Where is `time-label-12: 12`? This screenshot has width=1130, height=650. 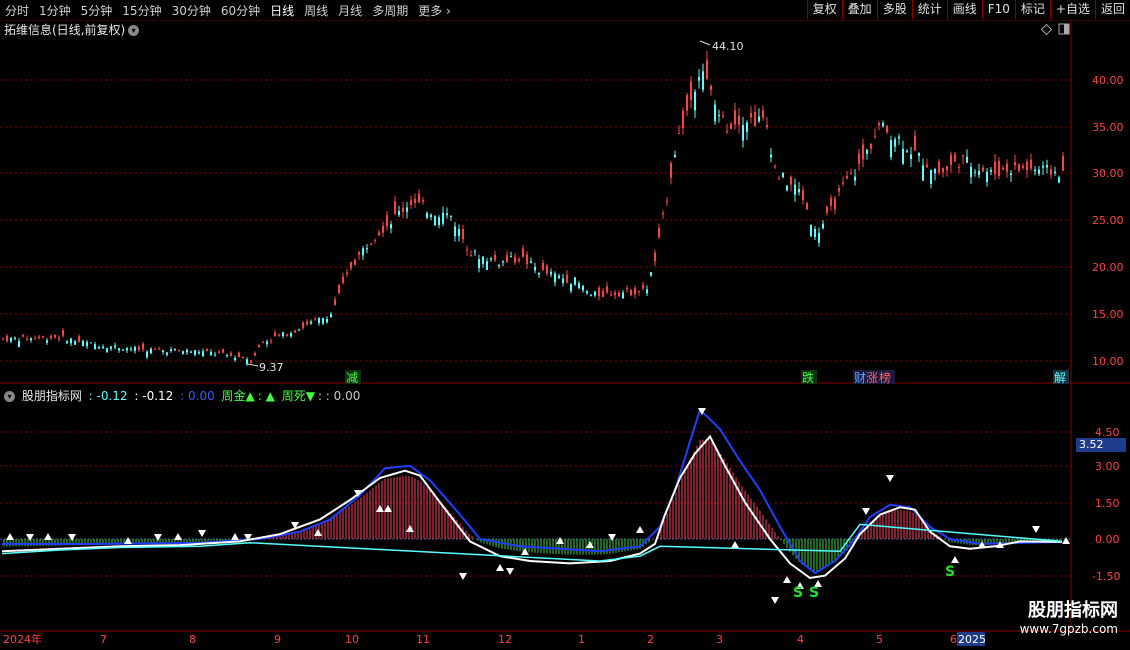
time-label-12: 12 is located at coordinates (505, 639).